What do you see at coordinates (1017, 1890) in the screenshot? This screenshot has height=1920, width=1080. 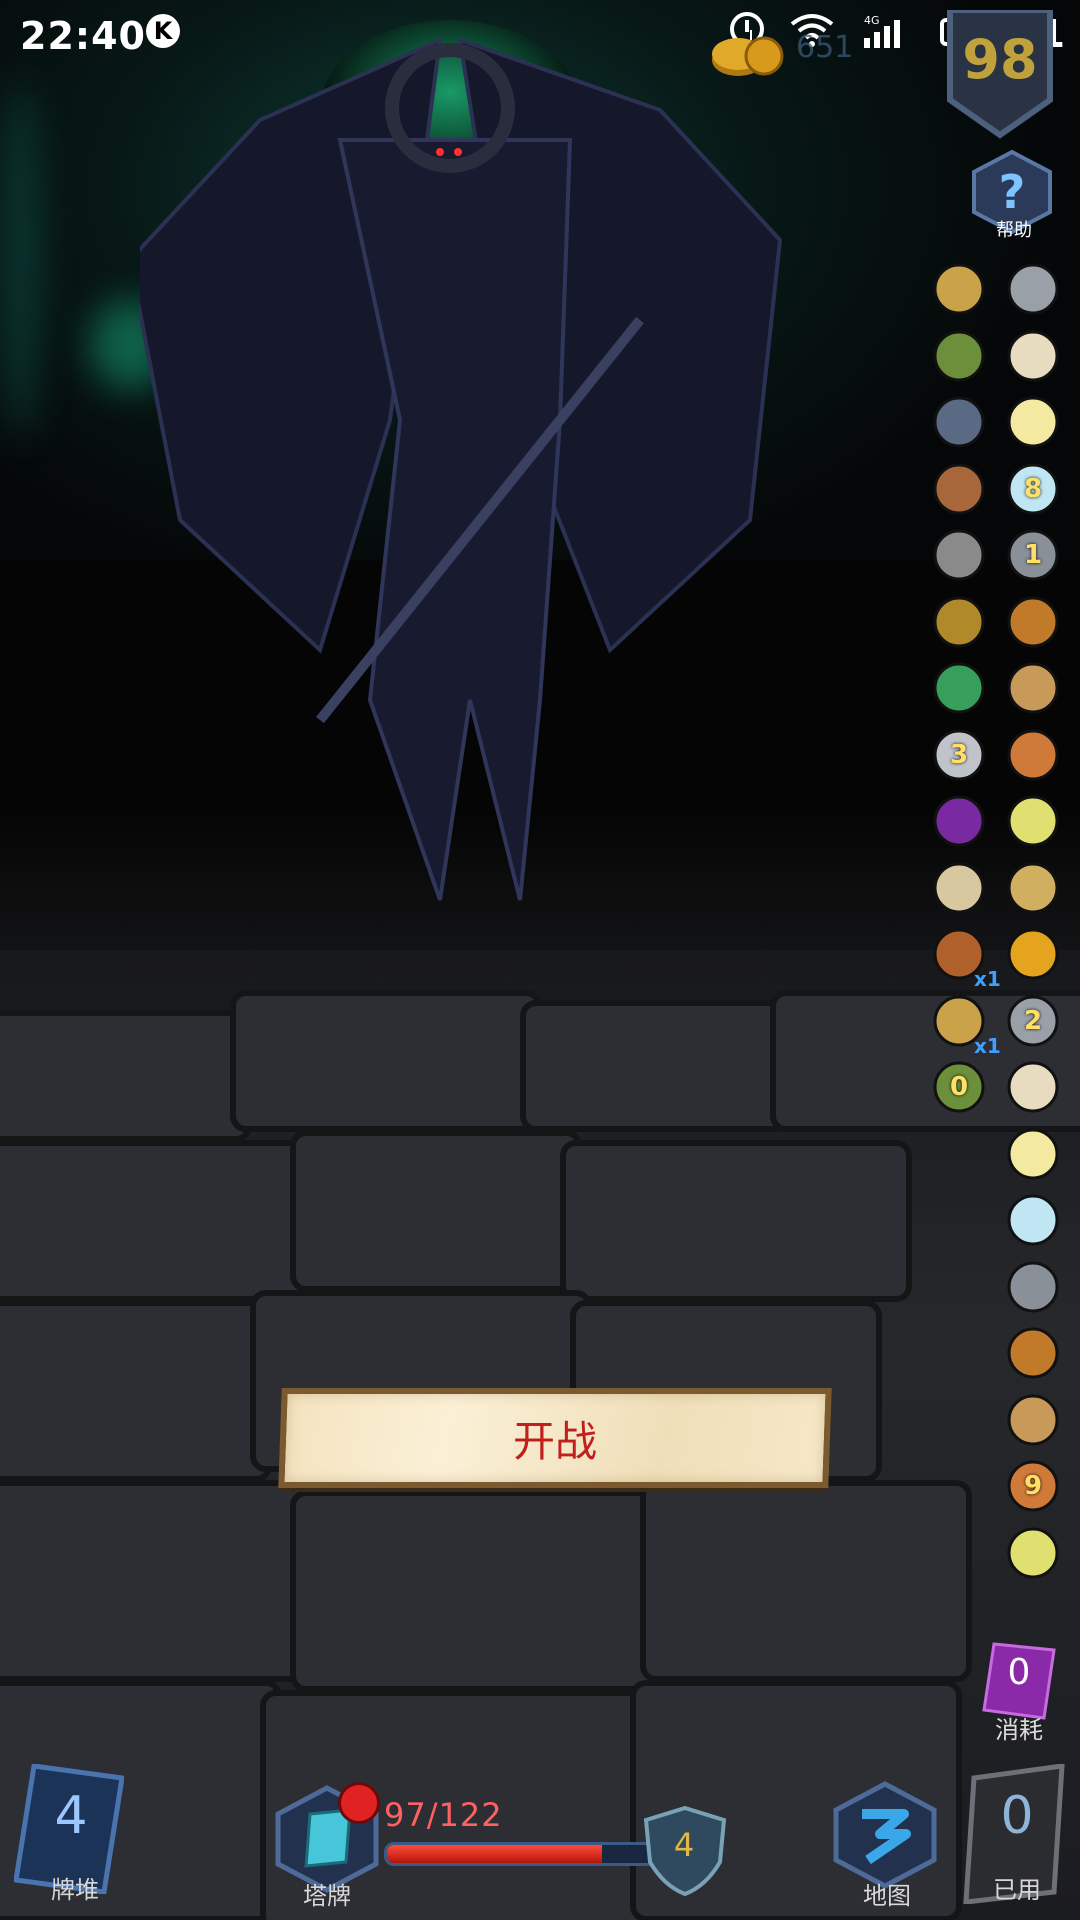 I see `discard-label: 已用` at bounding box center [1017, 1890].